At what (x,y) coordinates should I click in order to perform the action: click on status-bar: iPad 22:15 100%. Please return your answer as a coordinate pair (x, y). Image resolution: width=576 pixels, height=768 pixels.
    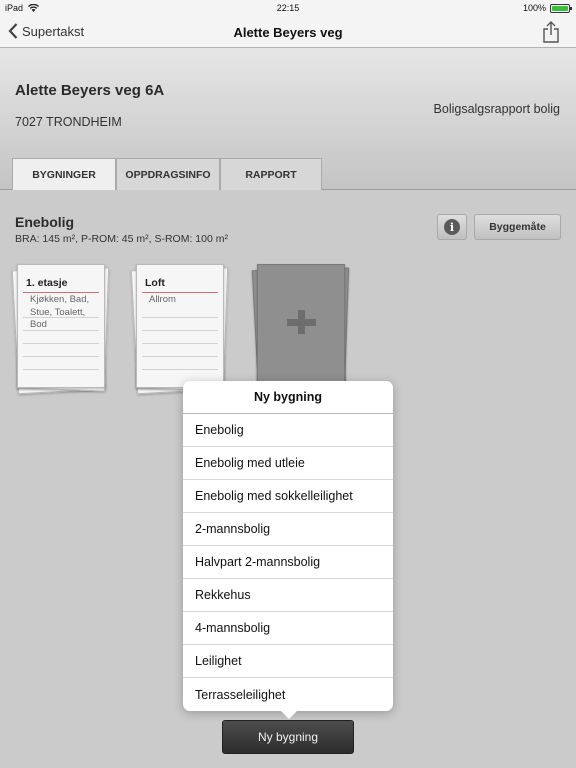
    Looking at the image, I should click on (288, 8).